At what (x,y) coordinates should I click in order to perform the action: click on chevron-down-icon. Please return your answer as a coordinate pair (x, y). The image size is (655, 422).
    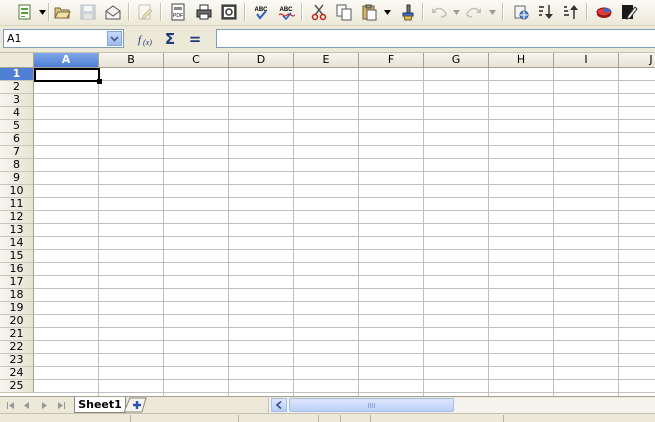
    Looking at the image, I should click on (114, 38).